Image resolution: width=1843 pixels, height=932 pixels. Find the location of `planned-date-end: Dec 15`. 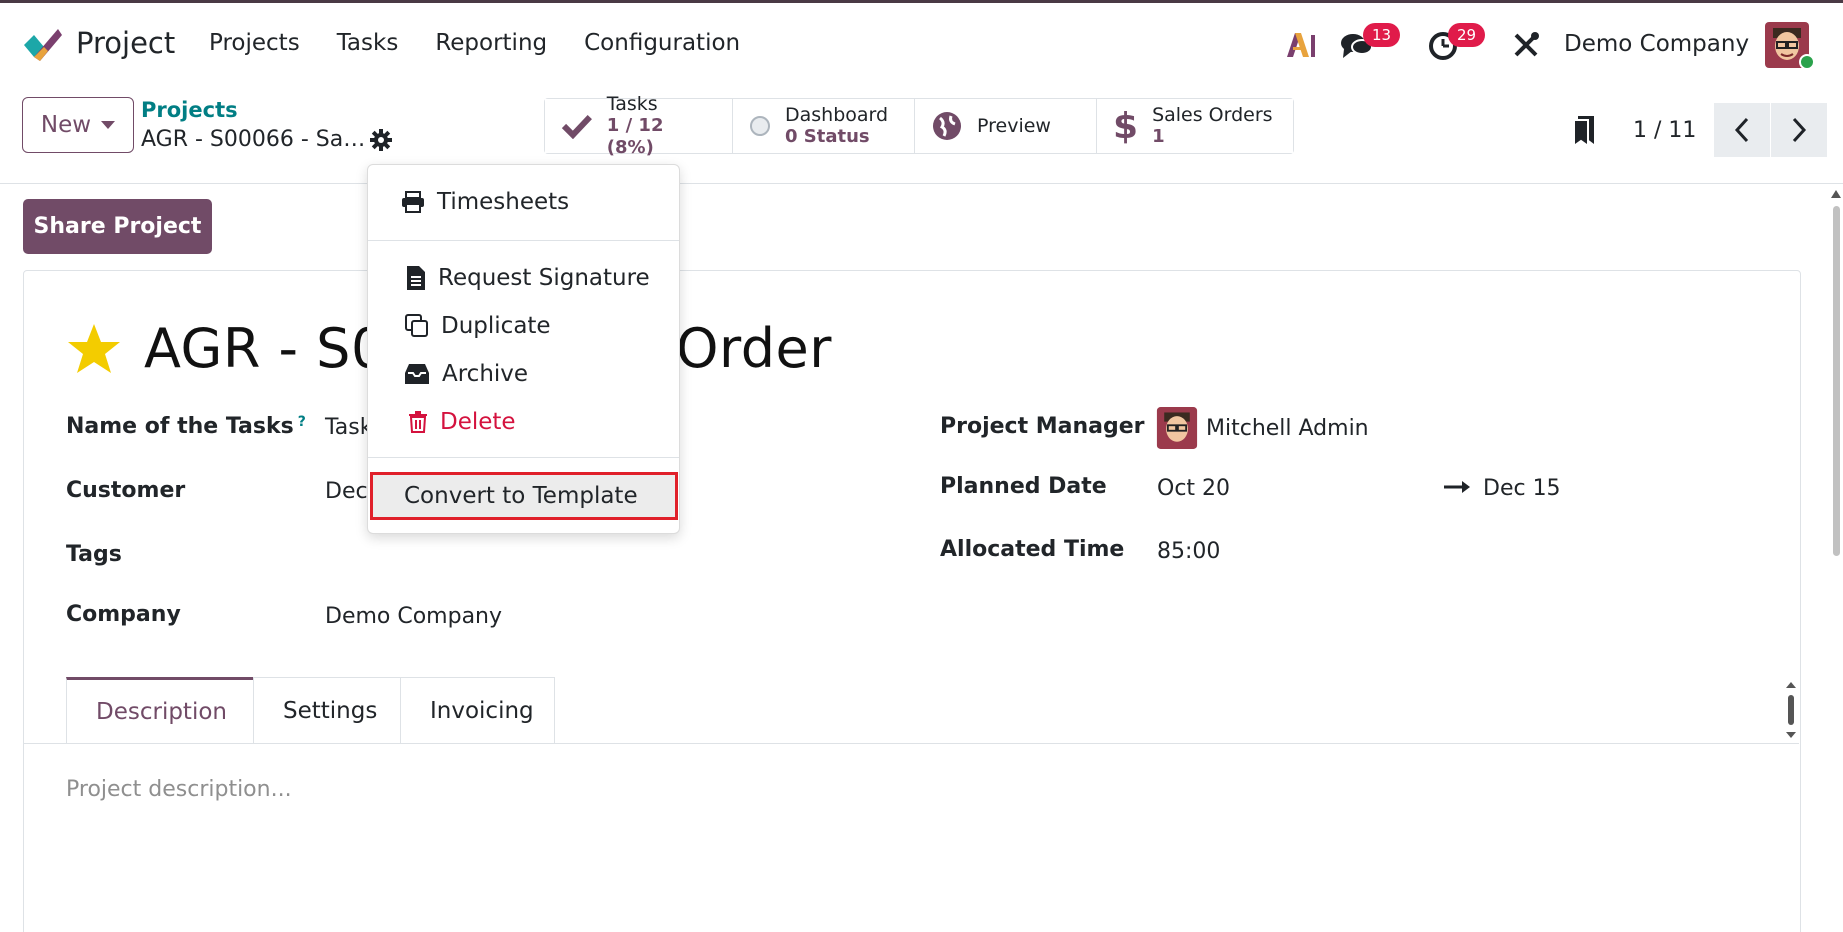

planned-date-end: Dec 15 is located at coordinates (1522, 488).